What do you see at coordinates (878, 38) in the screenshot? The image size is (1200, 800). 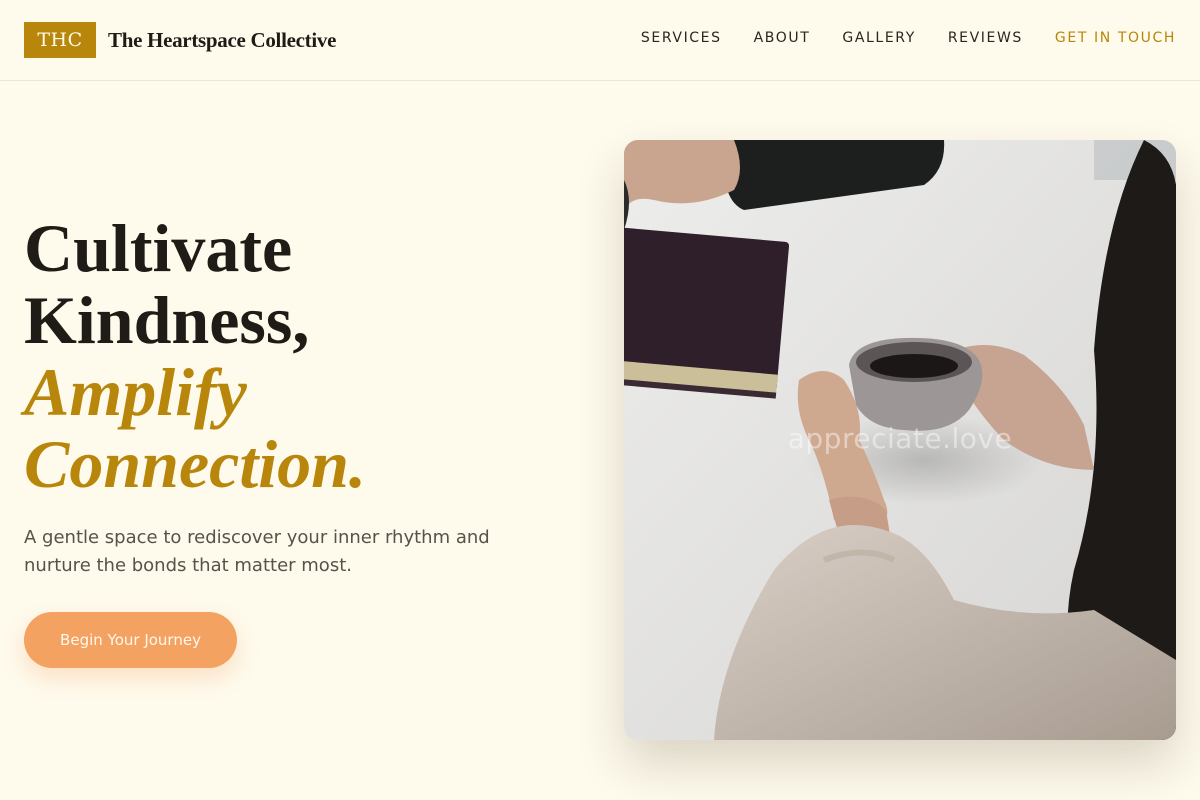 I see `nav-link-gallery: GALLERY` at bounding box center [878, 38].